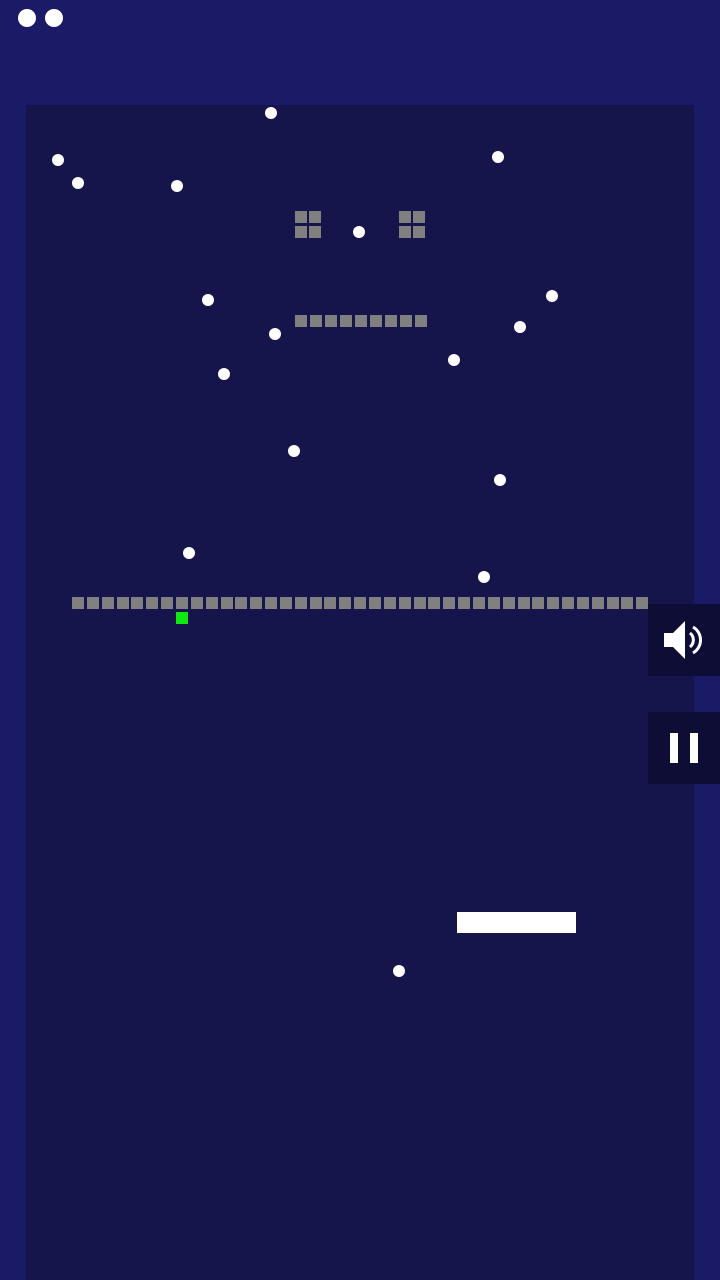 The width and height of the screenshot is (720, 1280). I want to click on speaker-icon, so click(683, 640).